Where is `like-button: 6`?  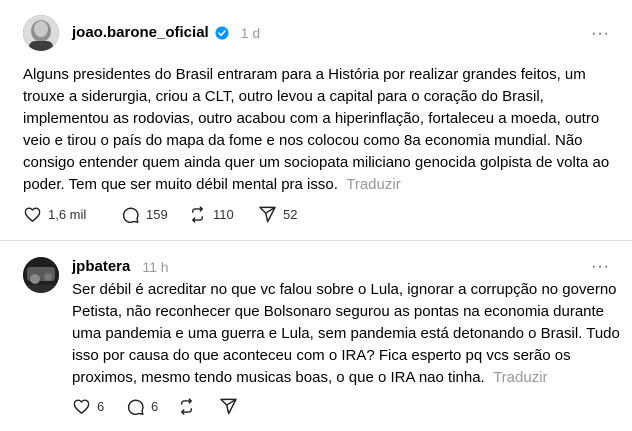 like-button: 6 is located at coordinates (99, 406).